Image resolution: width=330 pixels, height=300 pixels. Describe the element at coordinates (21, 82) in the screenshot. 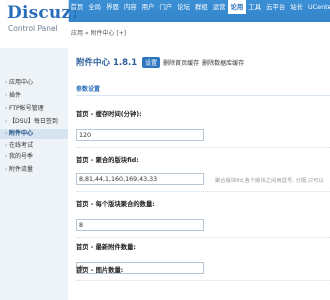

I see `sidebar-item-label: 应用中心` at that location.